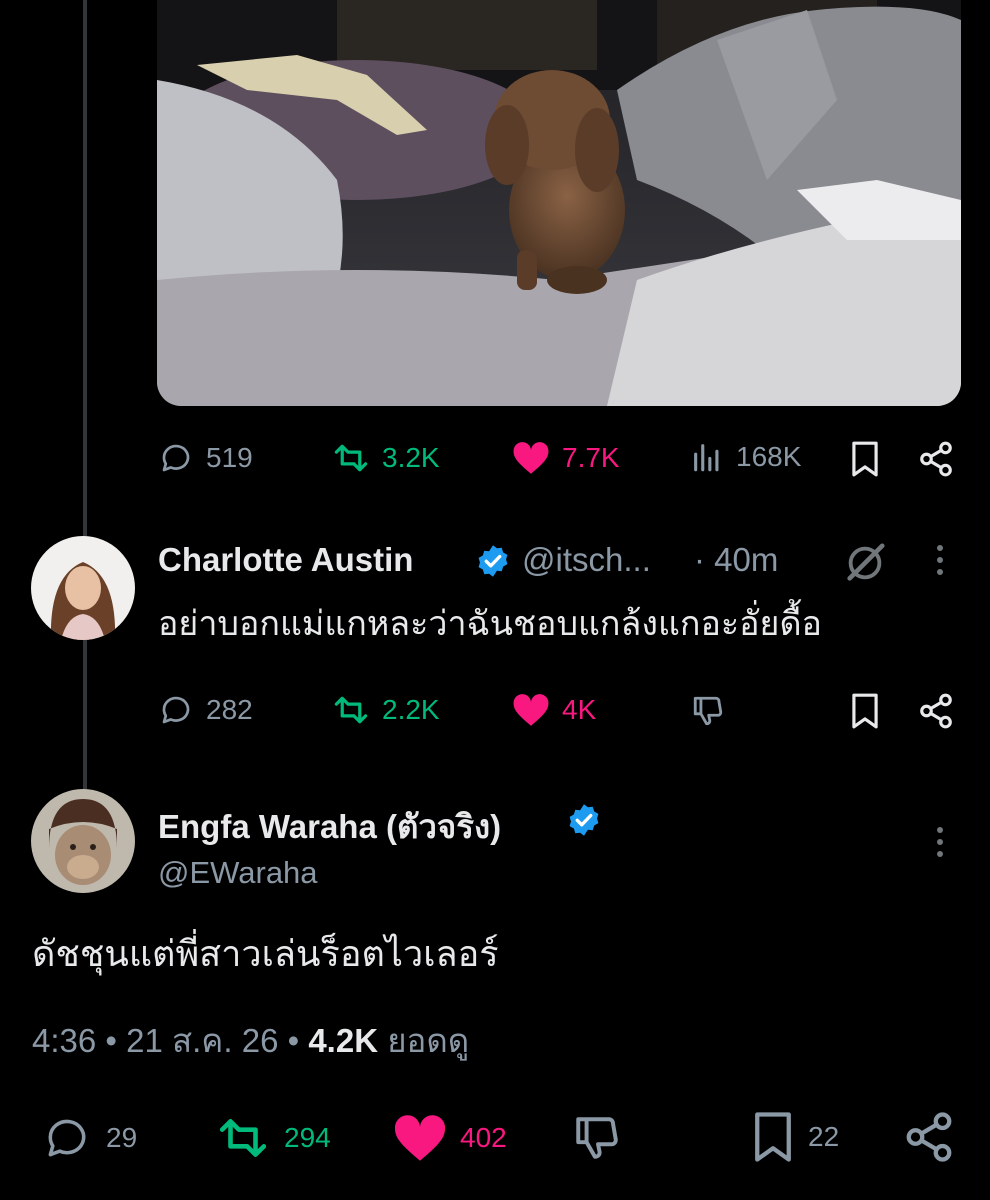 This screenshot has width=990, height=1200. I want to click on timestamp: · 40m, so click(736, 560).